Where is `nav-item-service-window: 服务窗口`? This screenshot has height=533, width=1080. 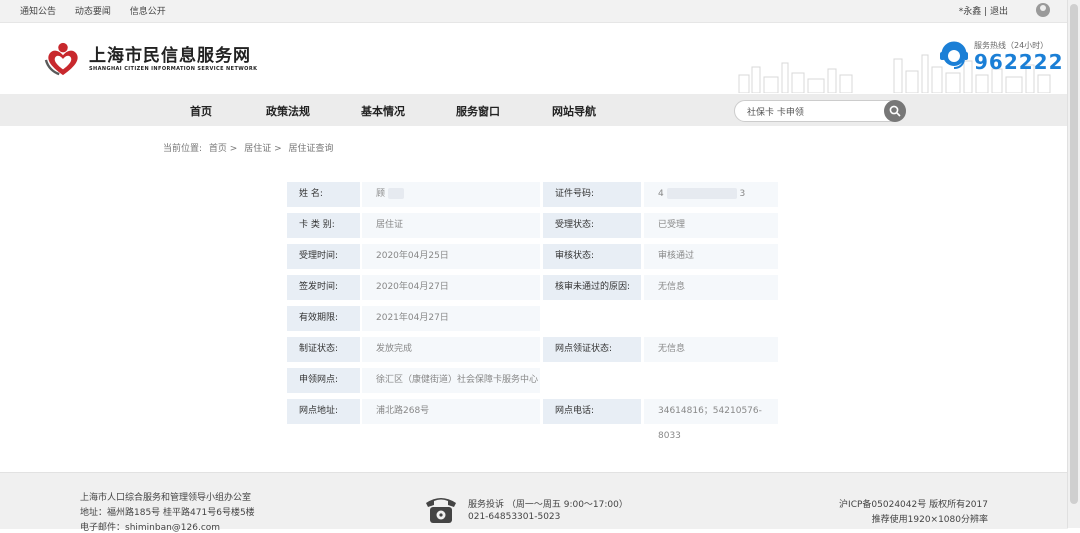 nav-item-service-window: 服务窗口 is located at coordinates (478, 111).